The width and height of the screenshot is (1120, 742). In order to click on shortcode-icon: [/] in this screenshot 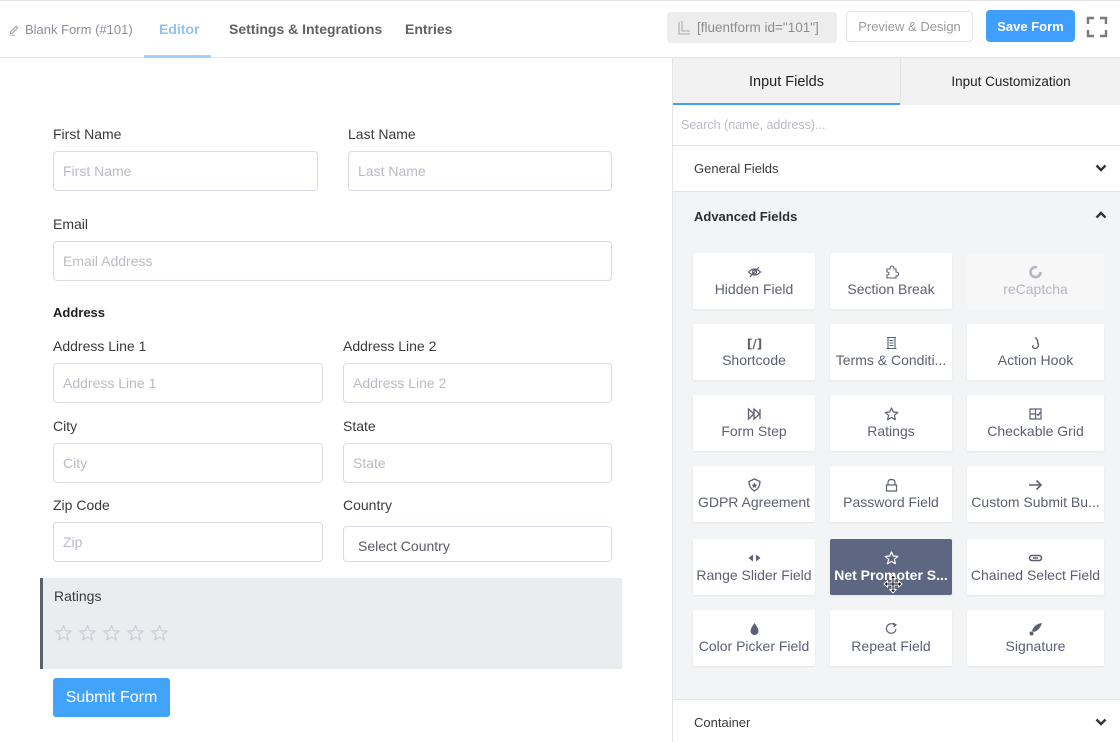, I will do `click(754, 343)`.